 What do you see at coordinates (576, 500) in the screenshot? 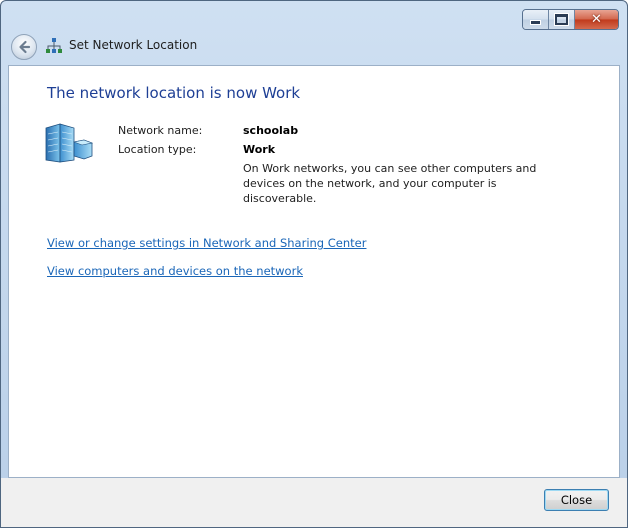
I see `close-button: Close` at bounding box center [576, 500].